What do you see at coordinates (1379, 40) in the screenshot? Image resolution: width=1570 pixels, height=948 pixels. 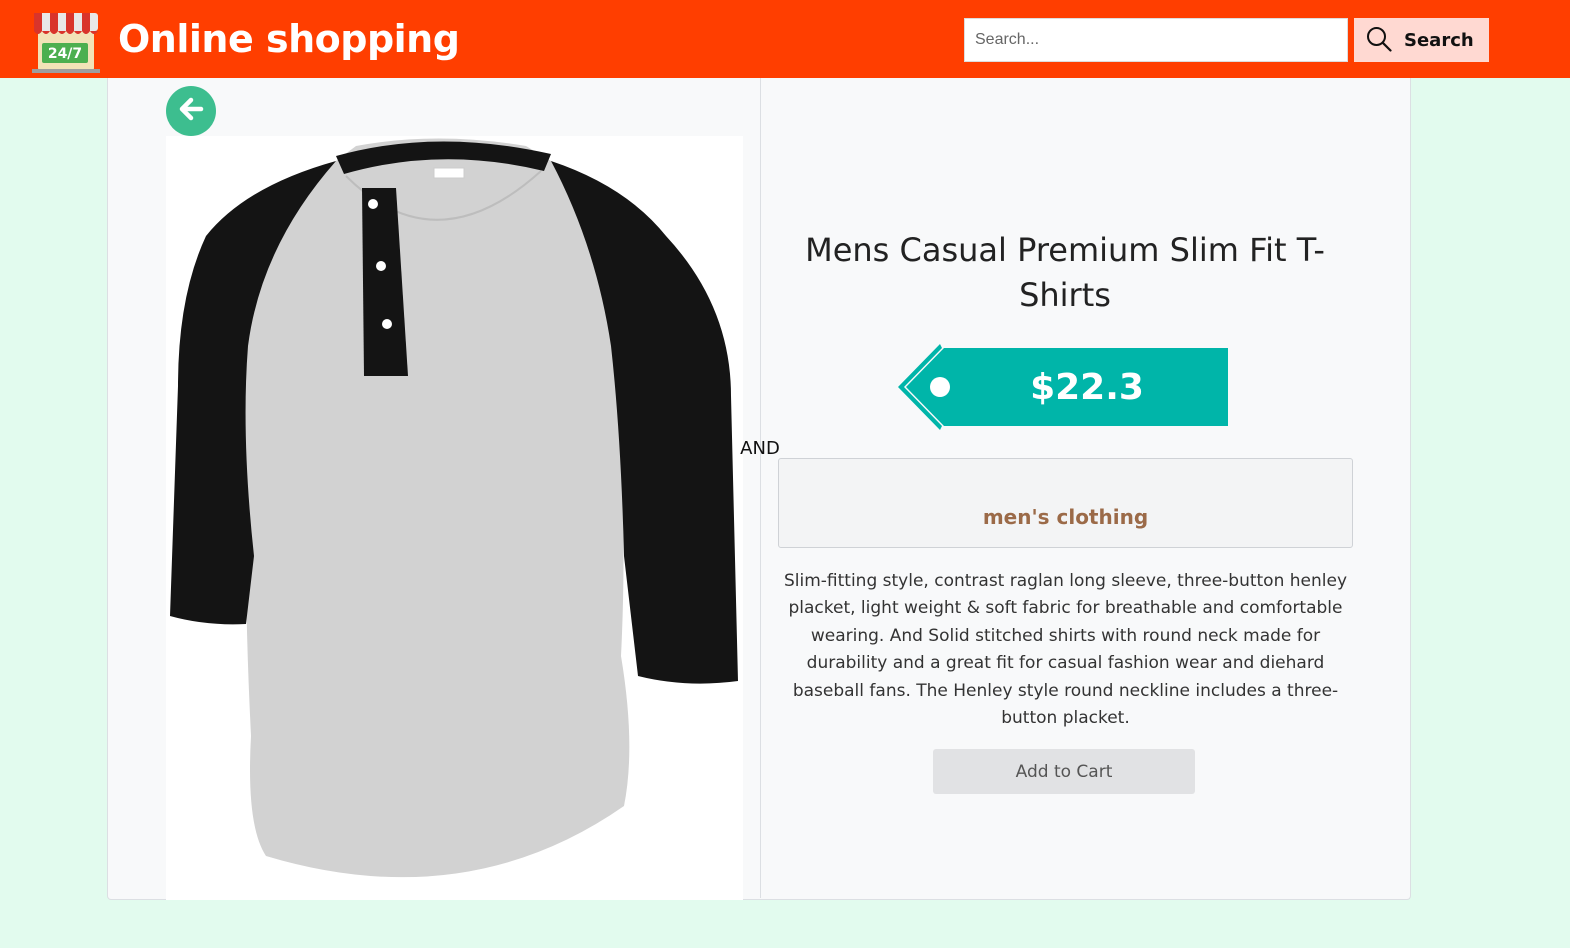 I see `search-icon` at bounding box center [1379, 40].